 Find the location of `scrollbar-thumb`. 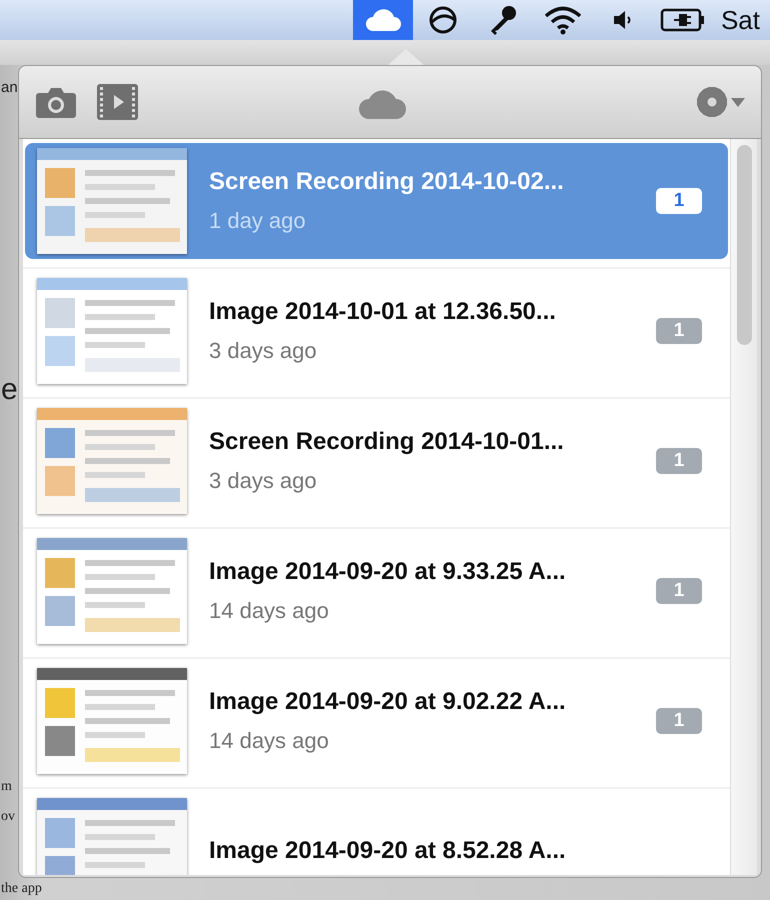

scrollbar-thumb is located at coordinates (744, 245).